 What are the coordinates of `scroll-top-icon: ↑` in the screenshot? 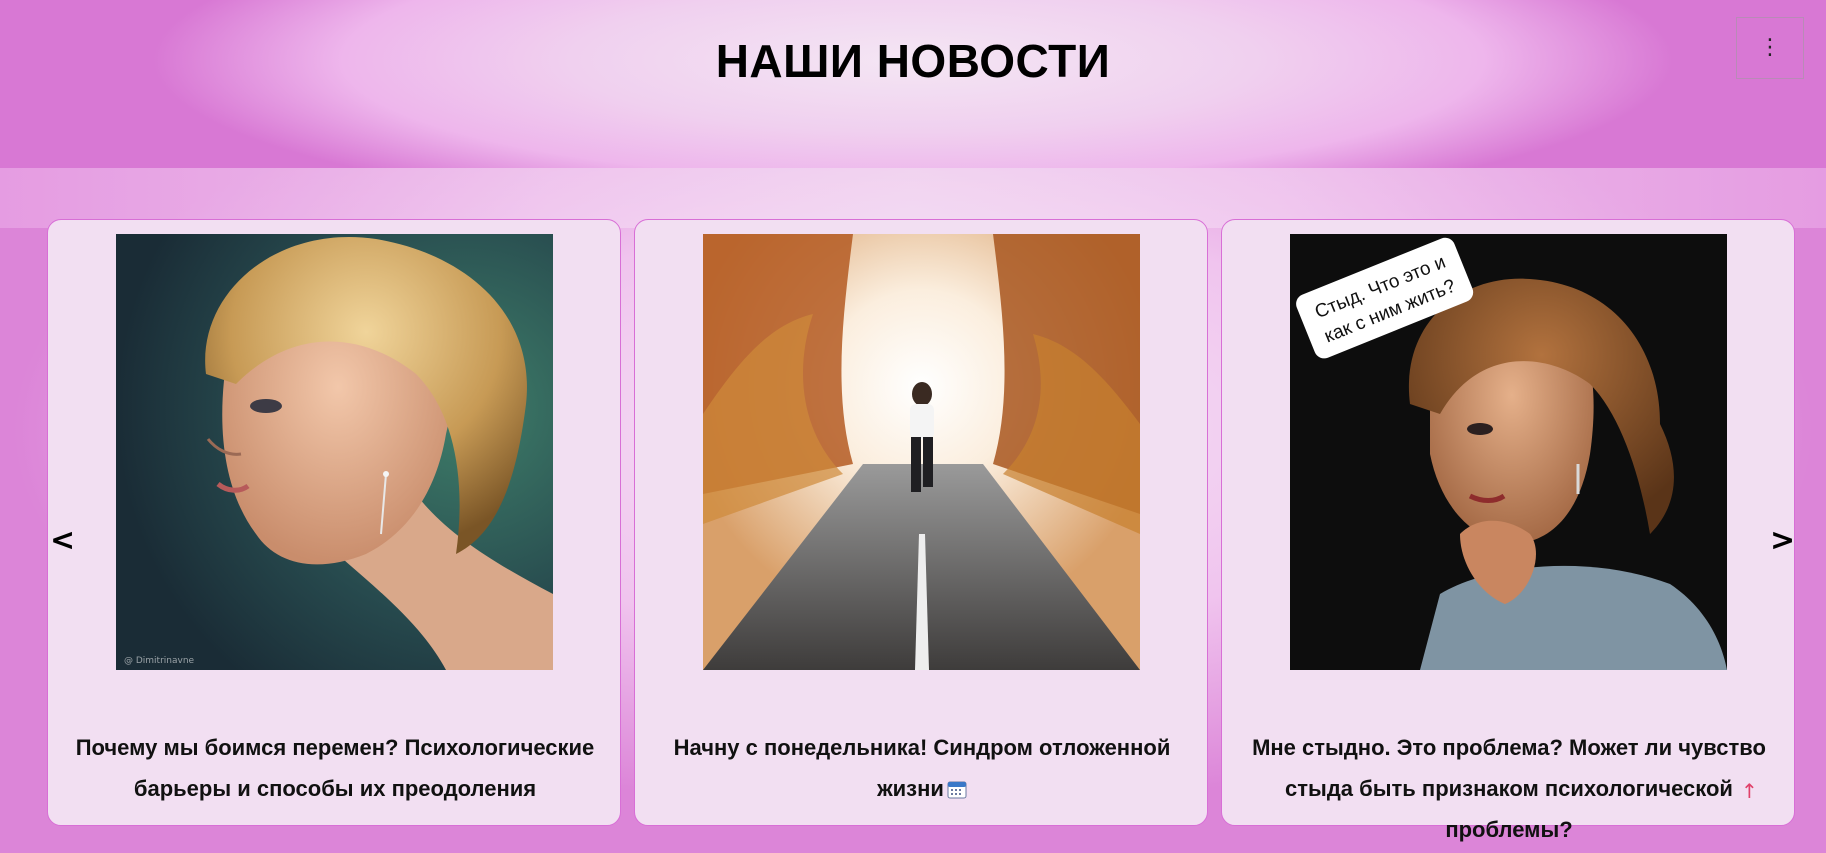 It's located at (1749, 791).